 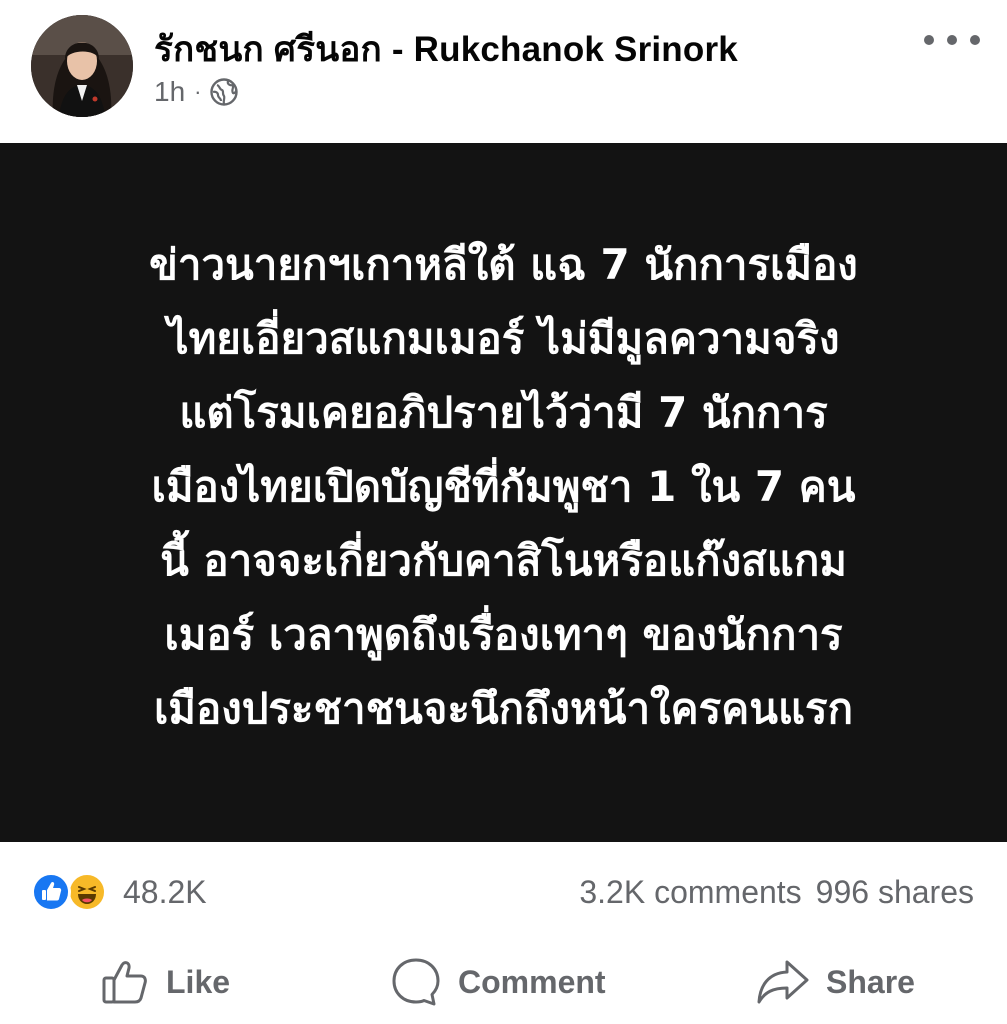 What do you see at coordinates (165, 892) in the screenshot?
I see `reaction-count: 48.2K` at bounding box center [165, 892].